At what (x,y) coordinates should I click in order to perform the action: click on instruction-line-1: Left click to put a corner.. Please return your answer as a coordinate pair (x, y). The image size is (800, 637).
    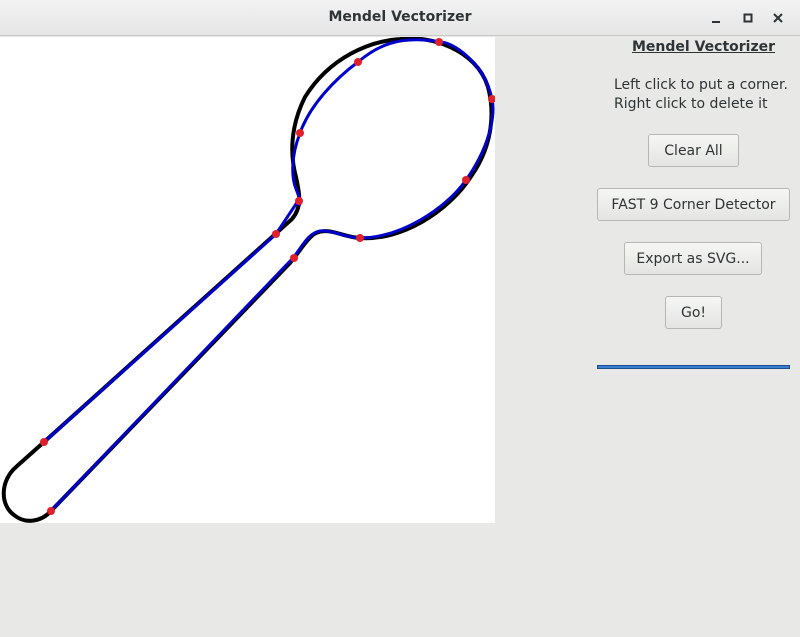
    Looking at the image, I should click on (701, 85).